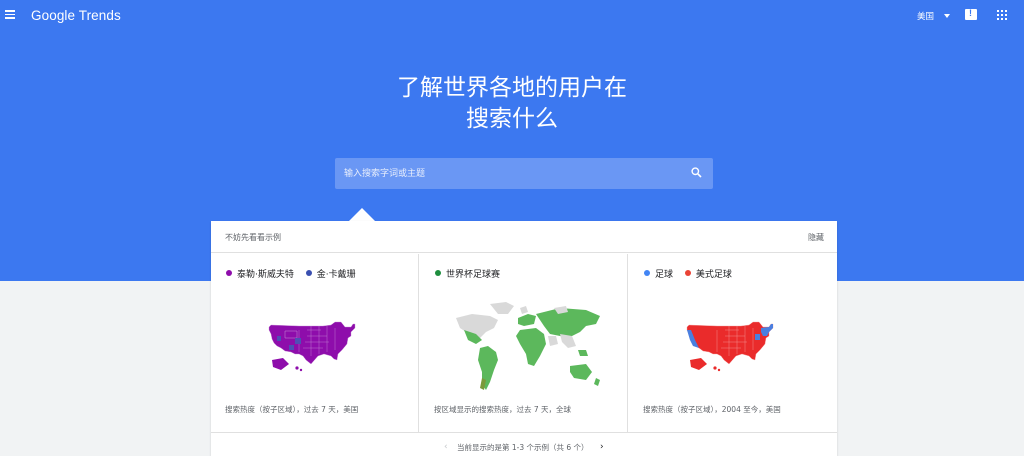 This screenshot has height=456, width=1024. I want to click on top-bar: Google Trends 美国, so click(512, 16).